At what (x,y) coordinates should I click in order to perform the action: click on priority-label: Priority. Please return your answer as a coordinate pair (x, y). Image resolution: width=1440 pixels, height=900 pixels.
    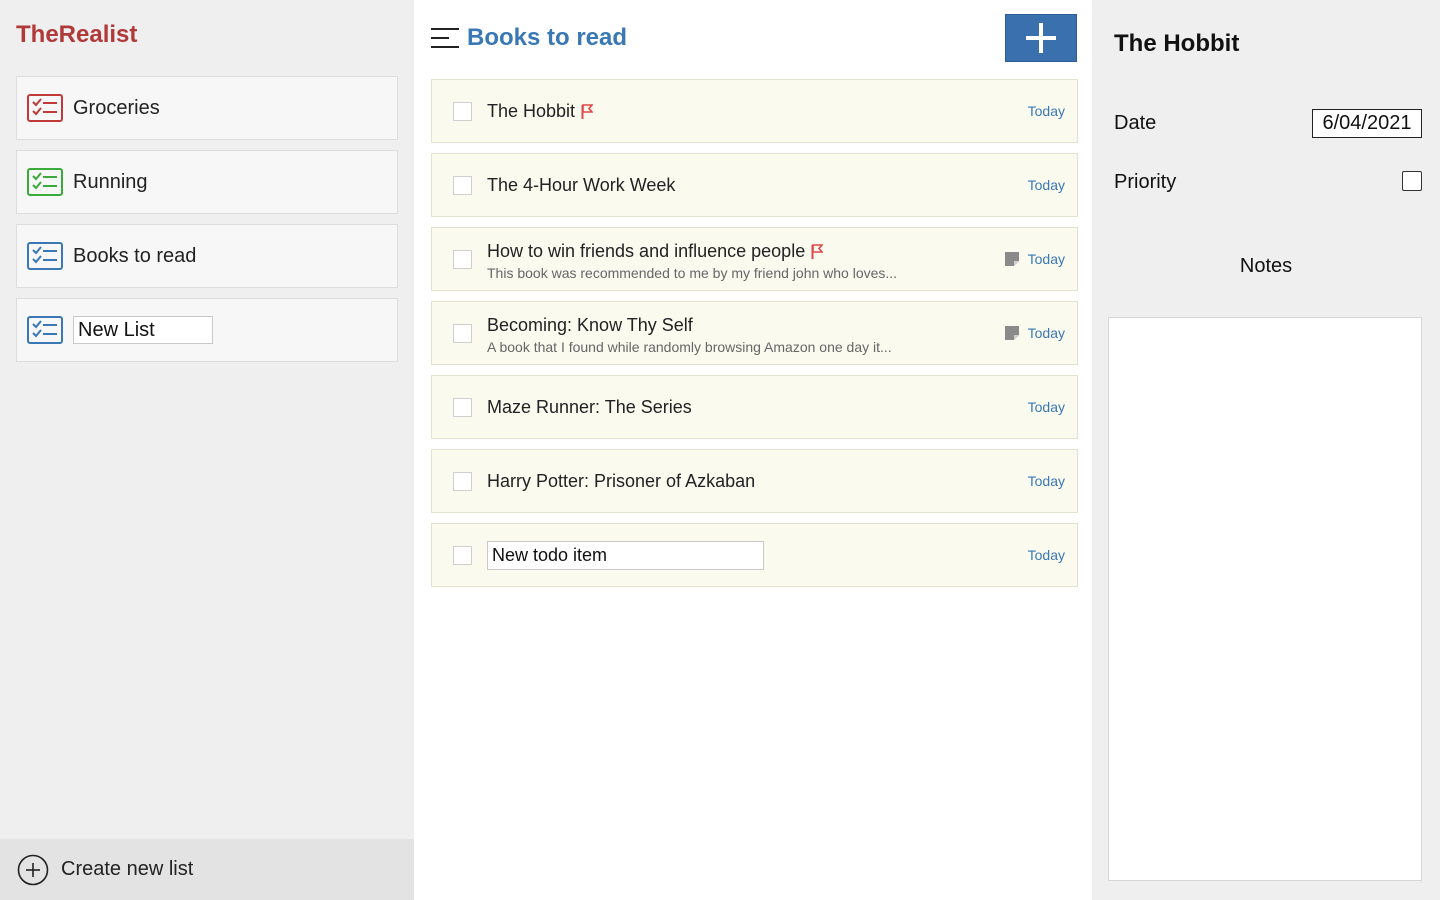
    Looking at the image, I should click on (1145, 182).